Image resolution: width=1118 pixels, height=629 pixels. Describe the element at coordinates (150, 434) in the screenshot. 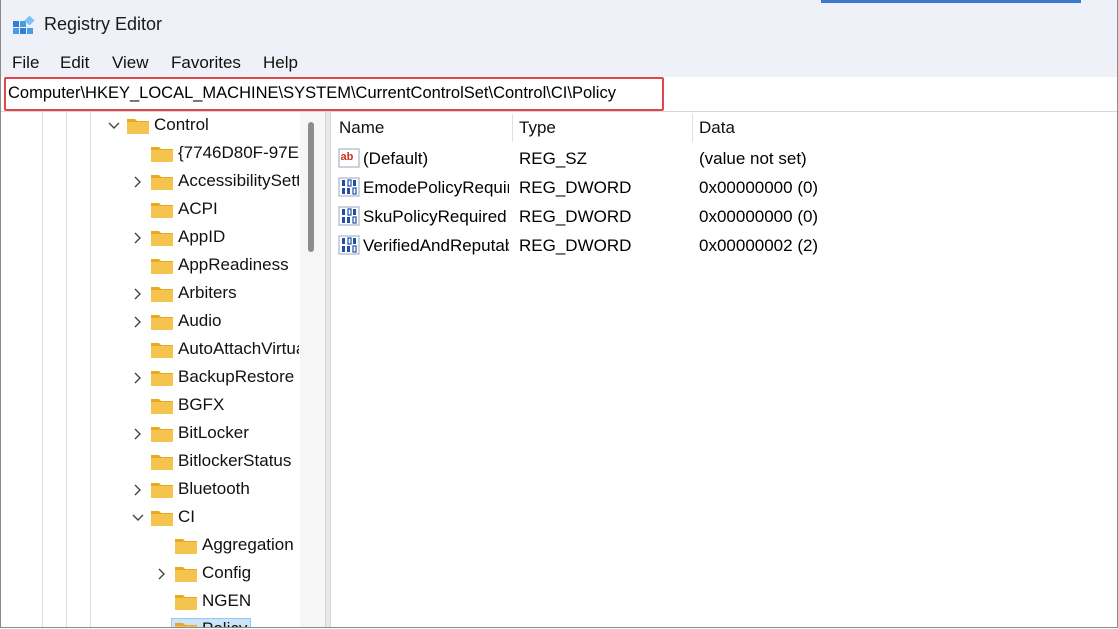

I see `tree-item: BitLocker` at that location.